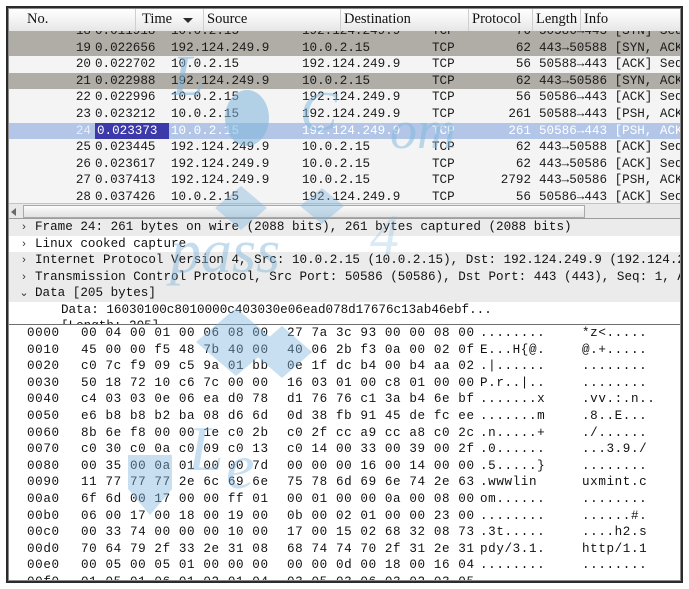  What do you see at coordinates (37, 19) in the screenshot?
I see `column-header-no: No.` at bounding box center [37, 19].